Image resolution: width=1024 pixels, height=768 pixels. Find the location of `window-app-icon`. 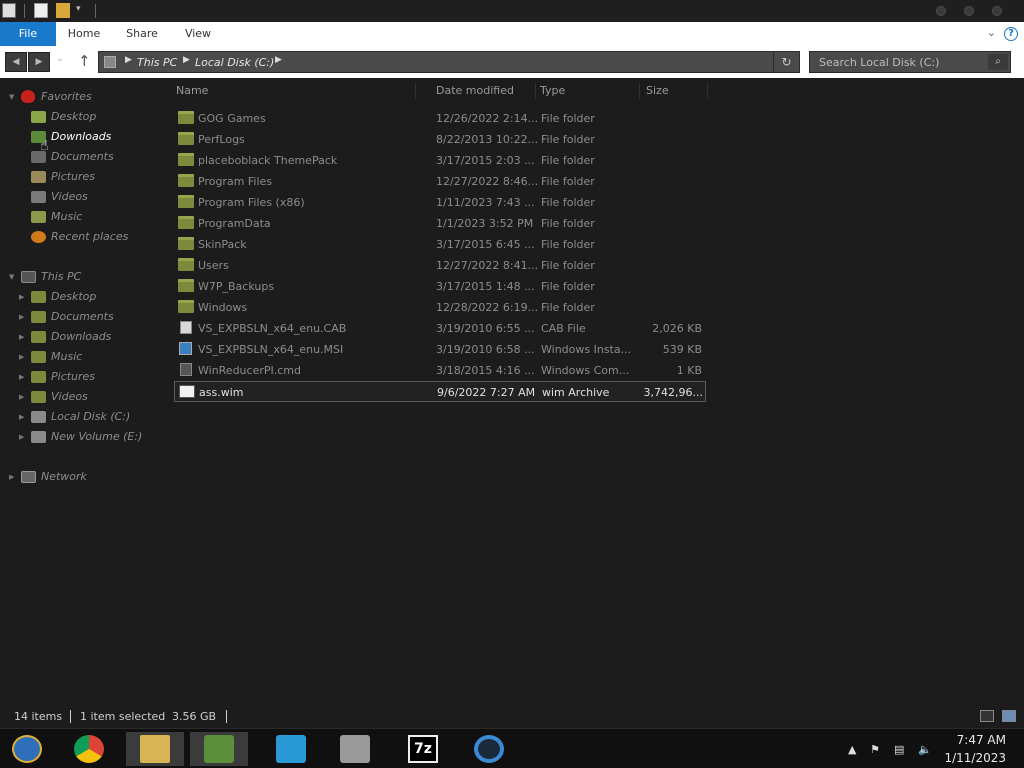

window-app-icon is located at coordinates (9, 10).